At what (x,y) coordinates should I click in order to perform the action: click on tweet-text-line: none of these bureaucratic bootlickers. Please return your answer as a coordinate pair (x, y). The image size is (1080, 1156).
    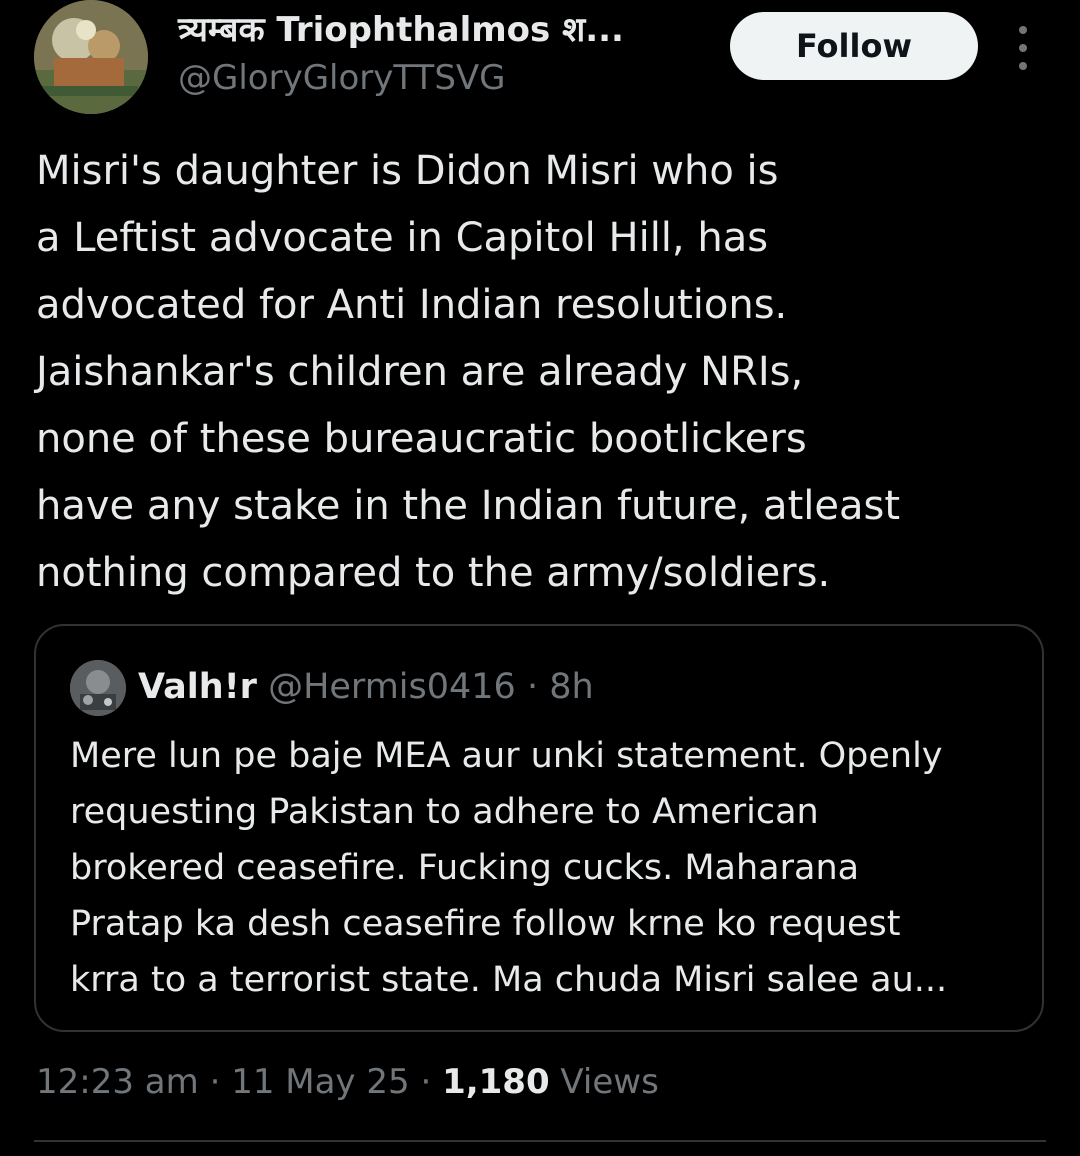
    Looking at the image, I should click on (421, 439).